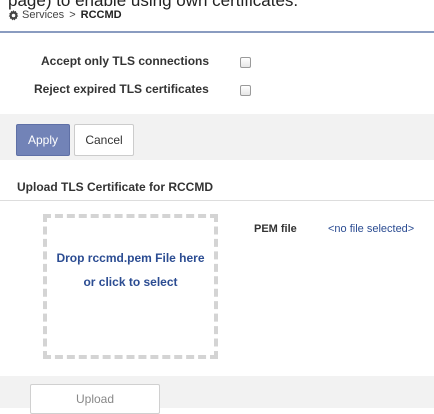  I want to click on apply-button: Apply, so click(43, 140).